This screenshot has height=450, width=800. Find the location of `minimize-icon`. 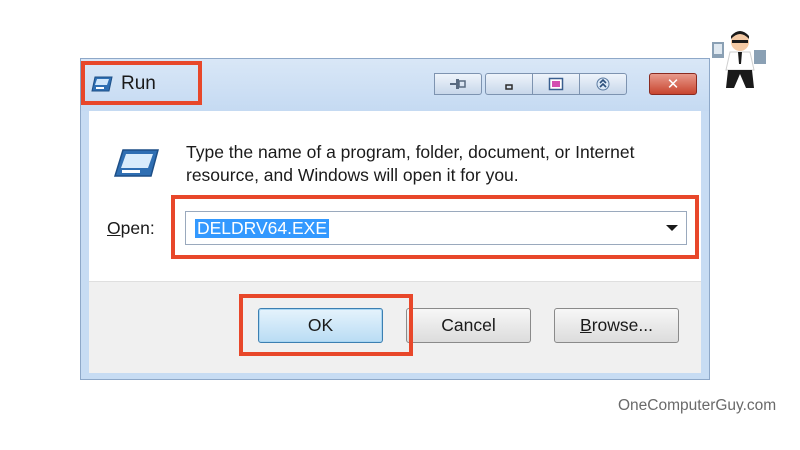

minimize-icon is located at coordinates (509, 87).